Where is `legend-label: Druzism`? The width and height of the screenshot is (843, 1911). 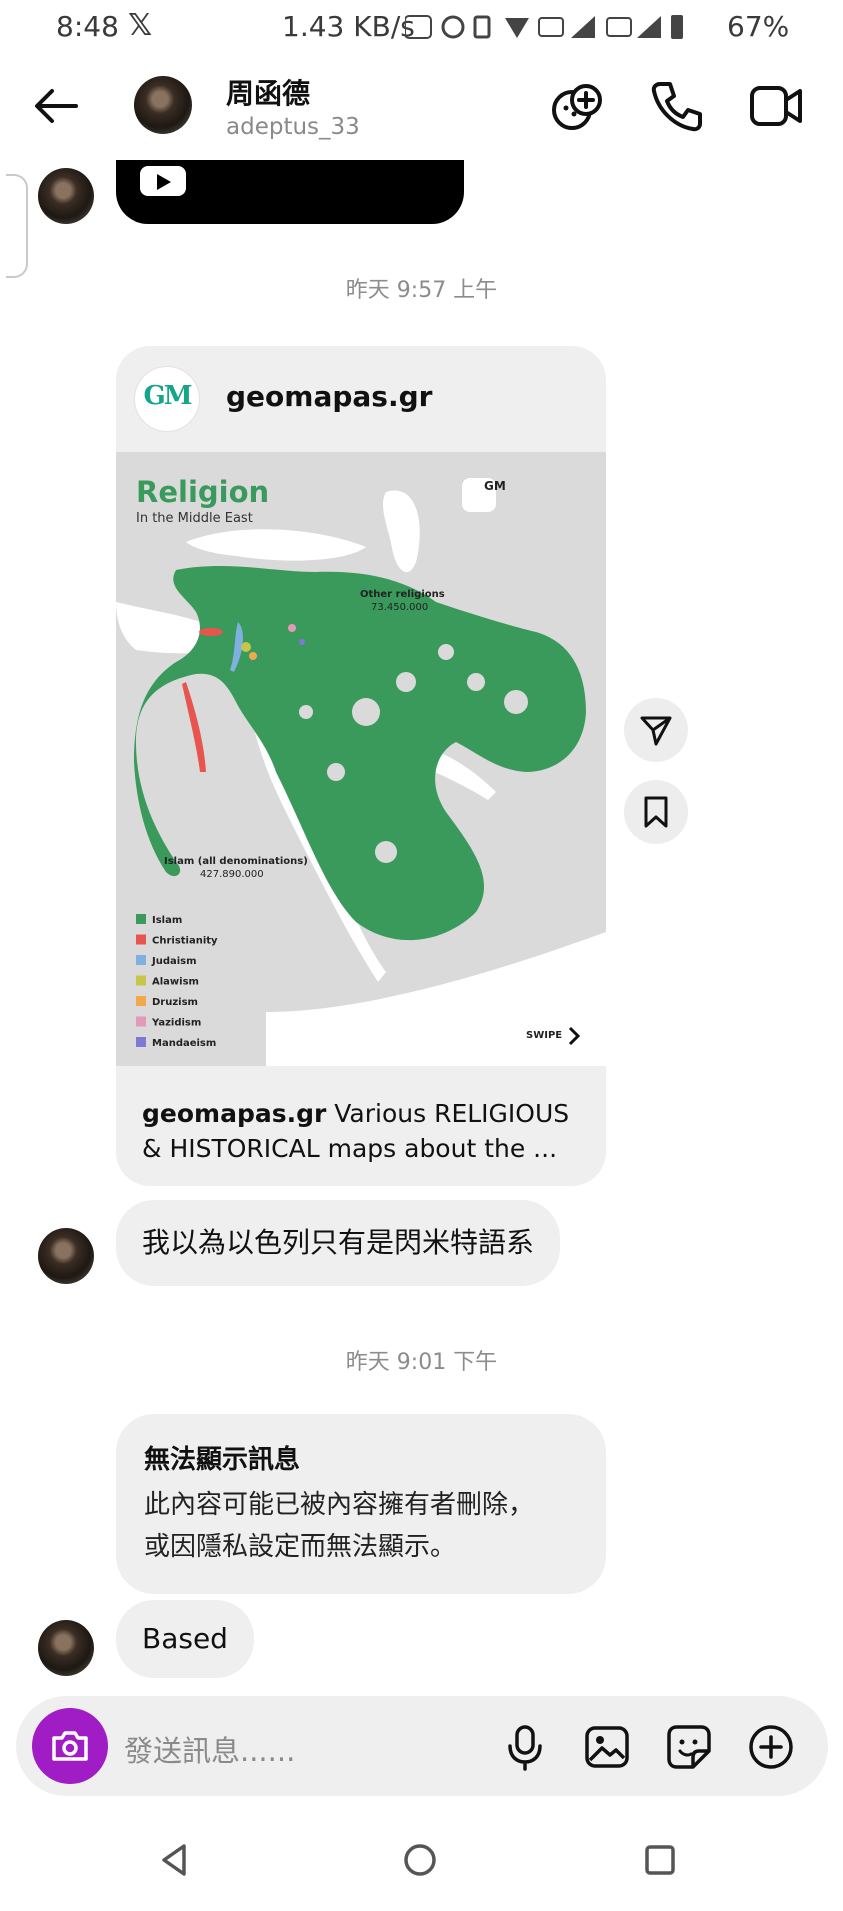 legend-label: Druzism is located at coordinates (175, 1002).